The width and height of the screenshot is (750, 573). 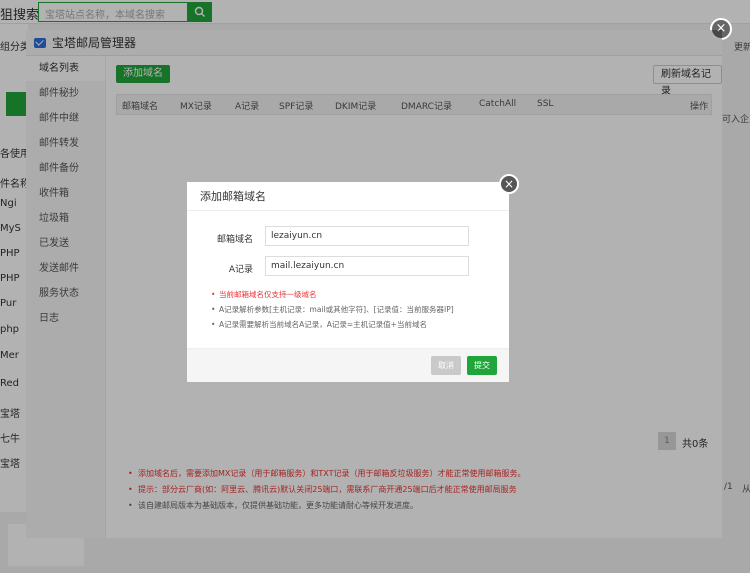 I want to click on add-domain-footer: 取消 提交, so click(x=348, y=365).